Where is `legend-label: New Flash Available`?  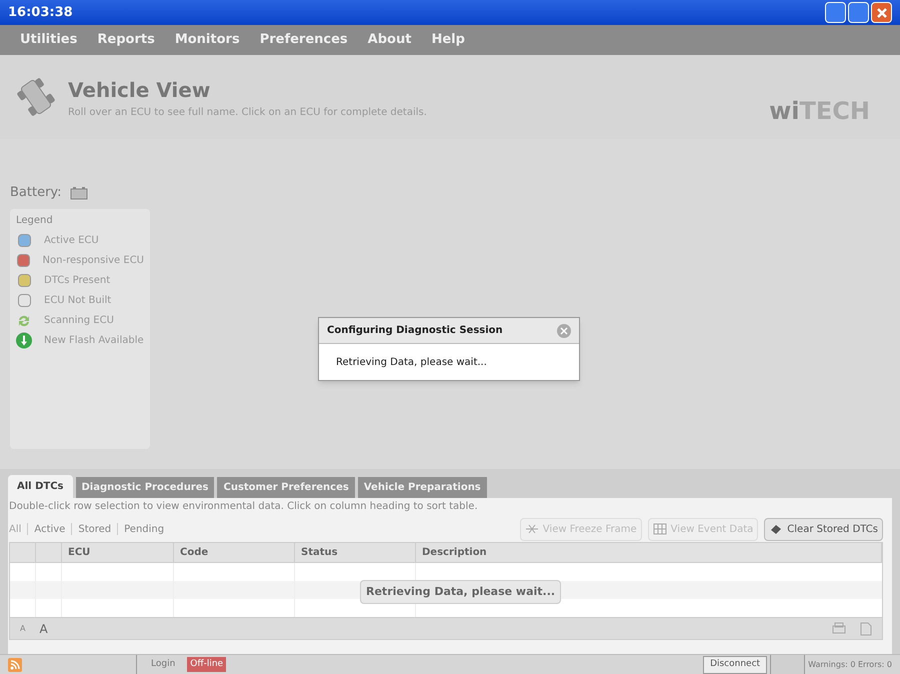 legend-label: New Flash Available is located at coordinates (94, 341).